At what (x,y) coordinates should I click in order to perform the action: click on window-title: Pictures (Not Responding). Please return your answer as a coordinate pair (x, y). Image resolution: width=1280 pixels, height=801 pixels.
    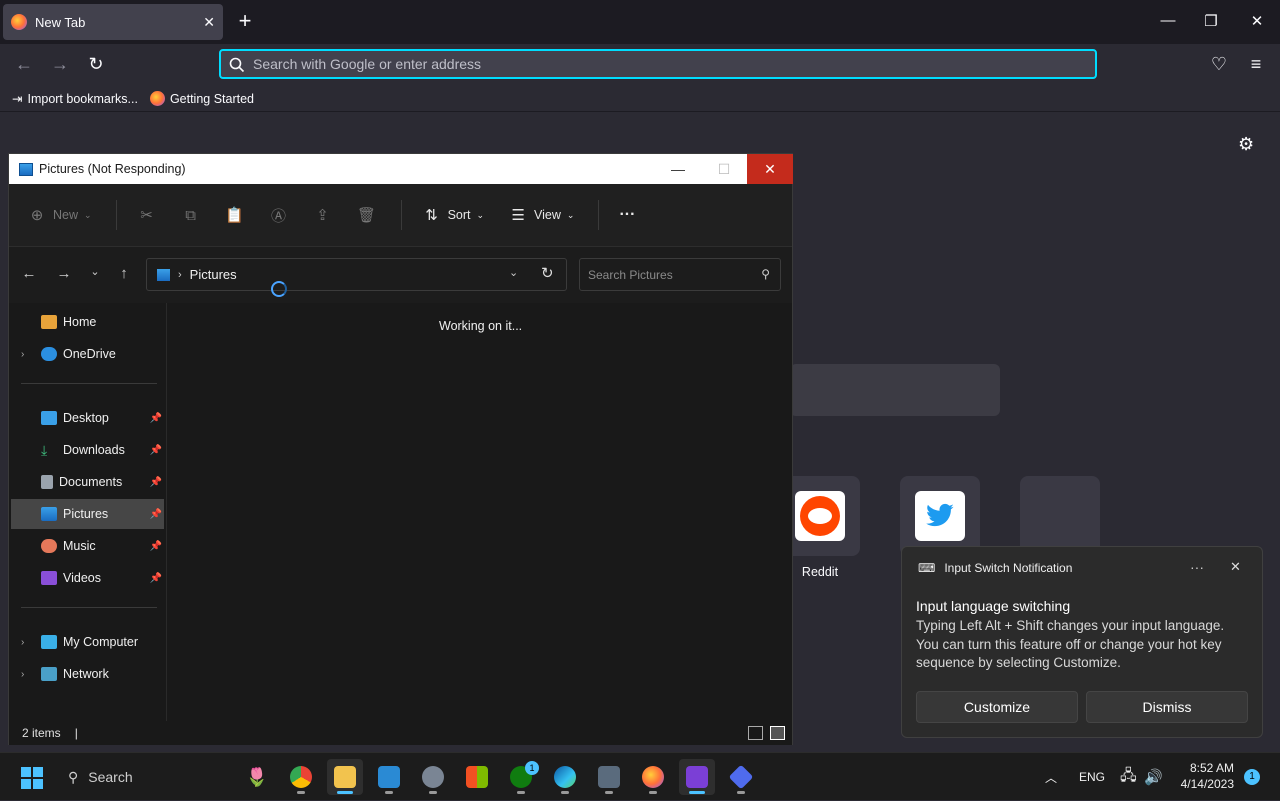
    Looking at the image, I should click on (112, 169).